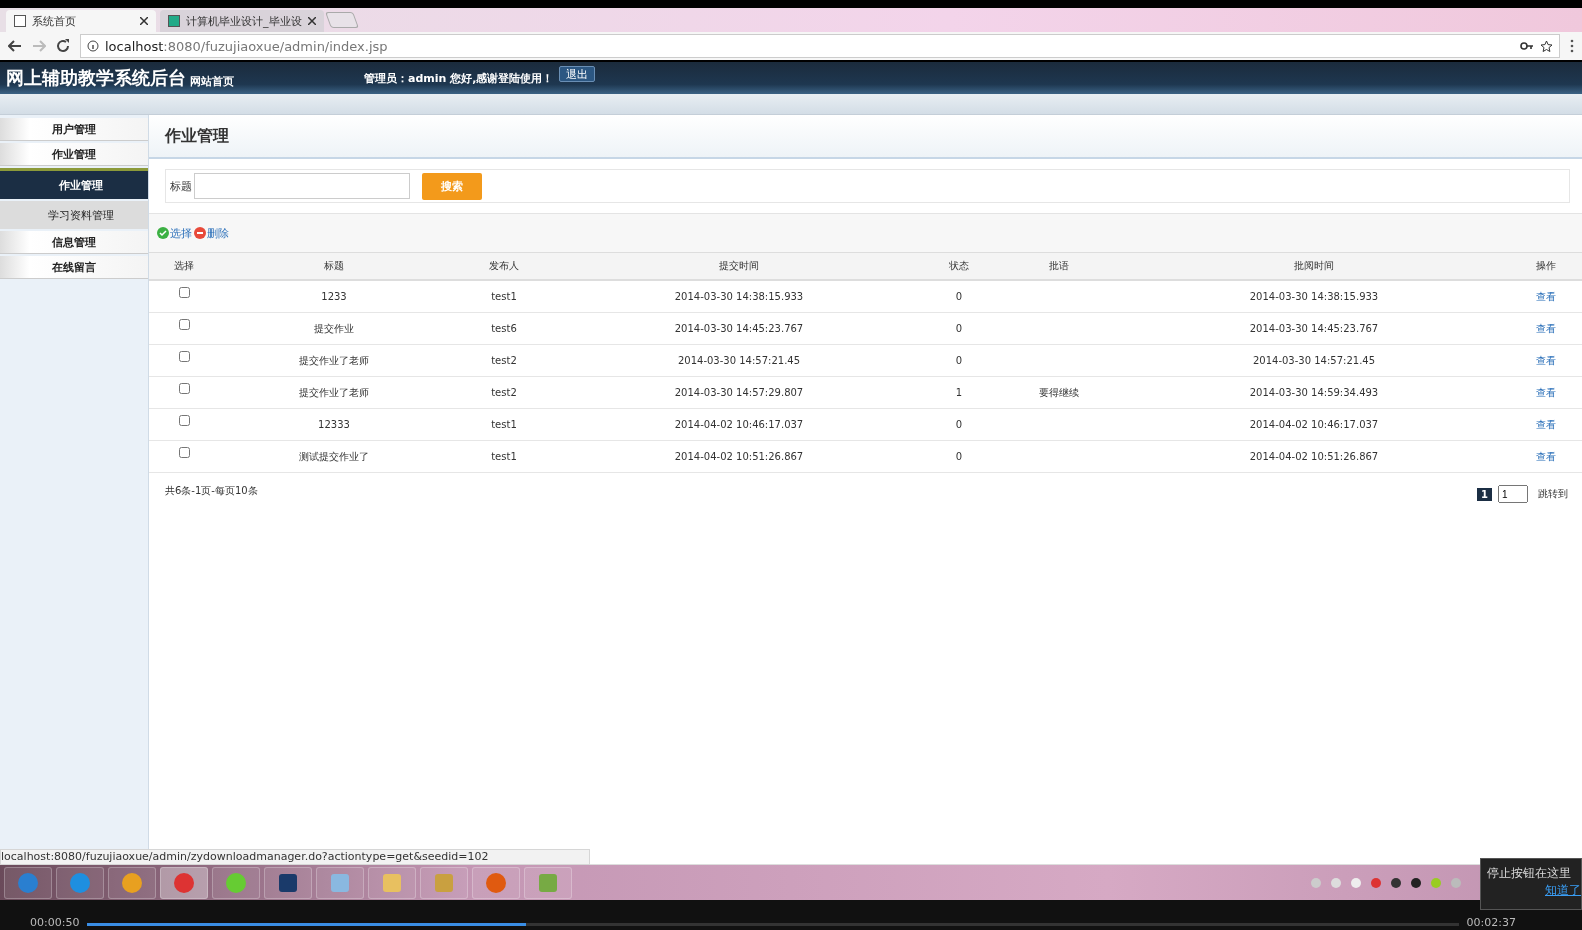  I want to click on tooltip-text: 停止按钮在这里, so click(1529, 873).